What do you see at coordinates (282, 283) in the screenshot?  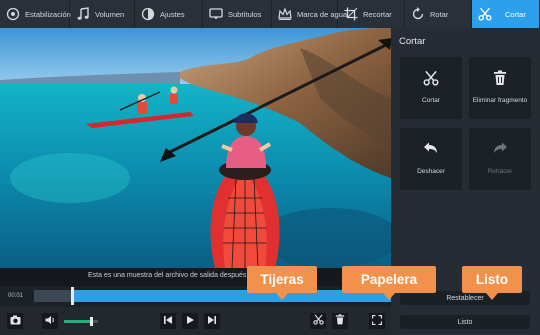 I see `callout-scissors: Tijeras` at bounding box center [282, 283].